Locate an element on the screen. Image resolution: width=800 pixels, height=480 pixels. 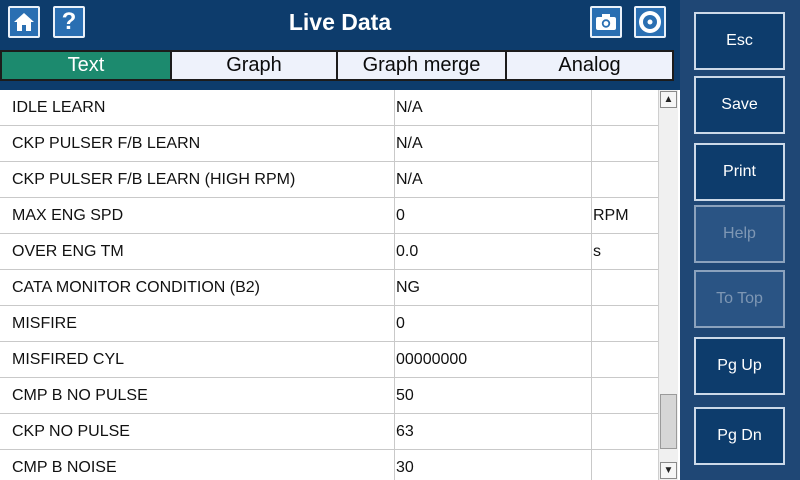
home-button is located at coordinates (24, 22).